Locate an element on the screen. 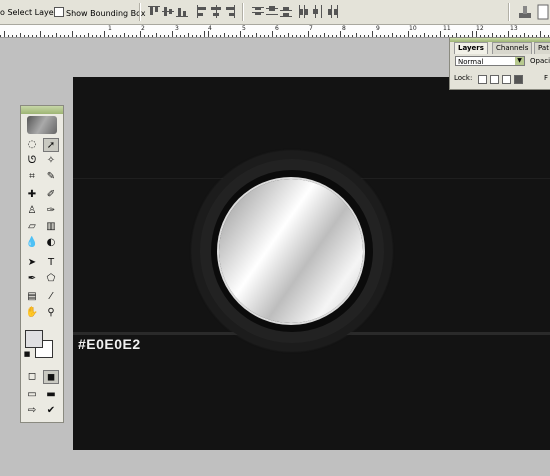  shape-icon: ⬠ is located at coordinates (51, 279).